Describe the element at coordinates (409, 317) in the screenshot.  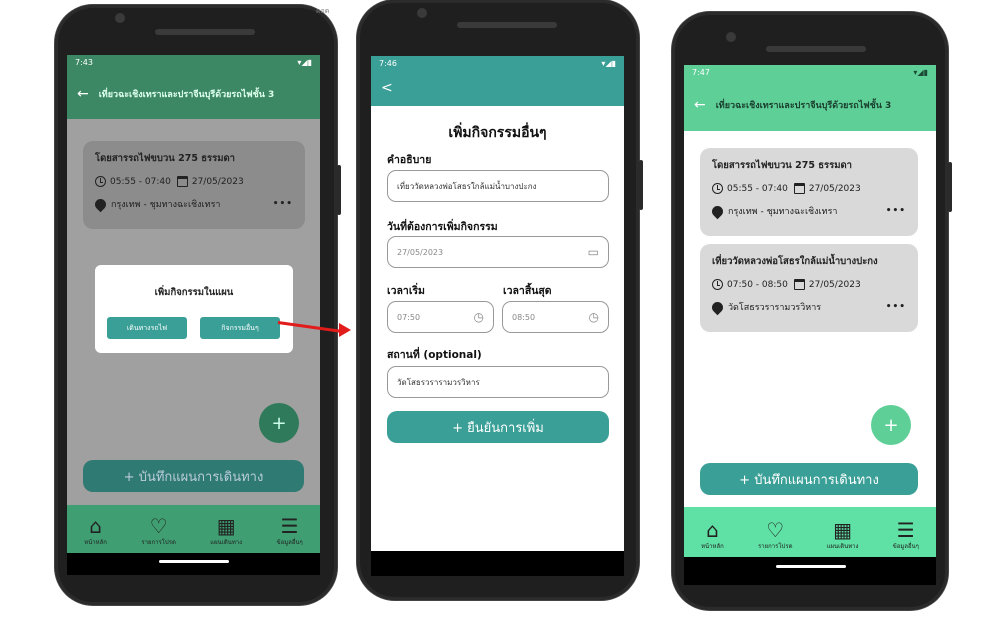
I see `start-time-value: 07:50` at that location.